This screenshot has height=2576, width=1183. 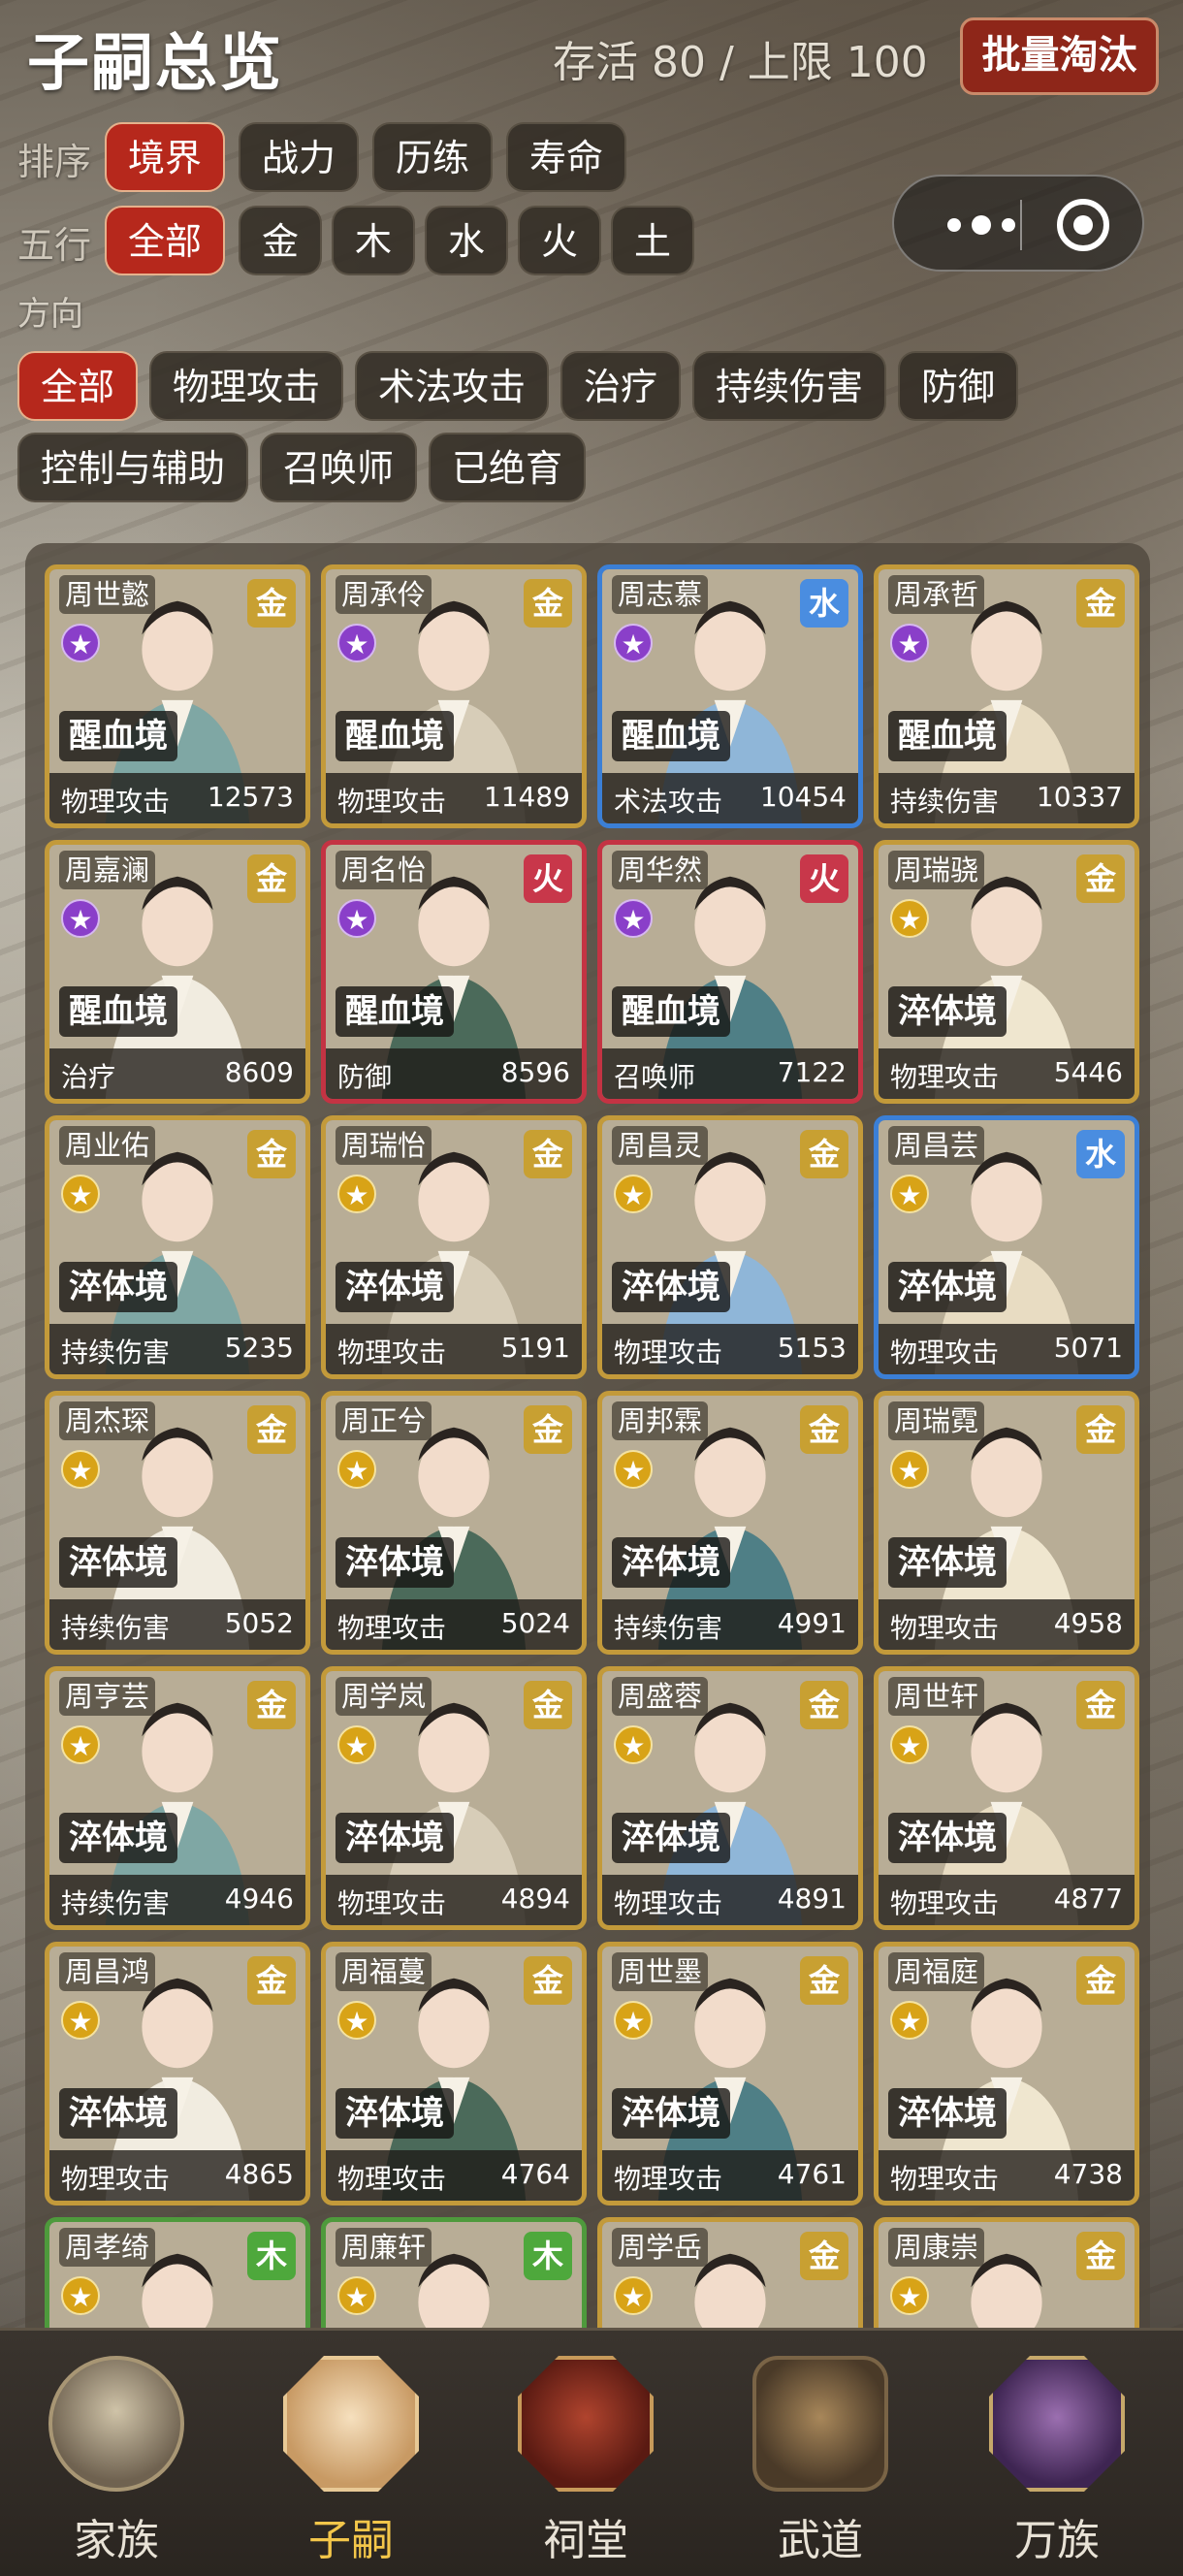 What do you see at coordinates (454, 2074) in the screenshot?
I see `descendant-card: 周福蔓 金 ★ 淬体境 物理攻击 4764` at bounding box center [454, 2074].